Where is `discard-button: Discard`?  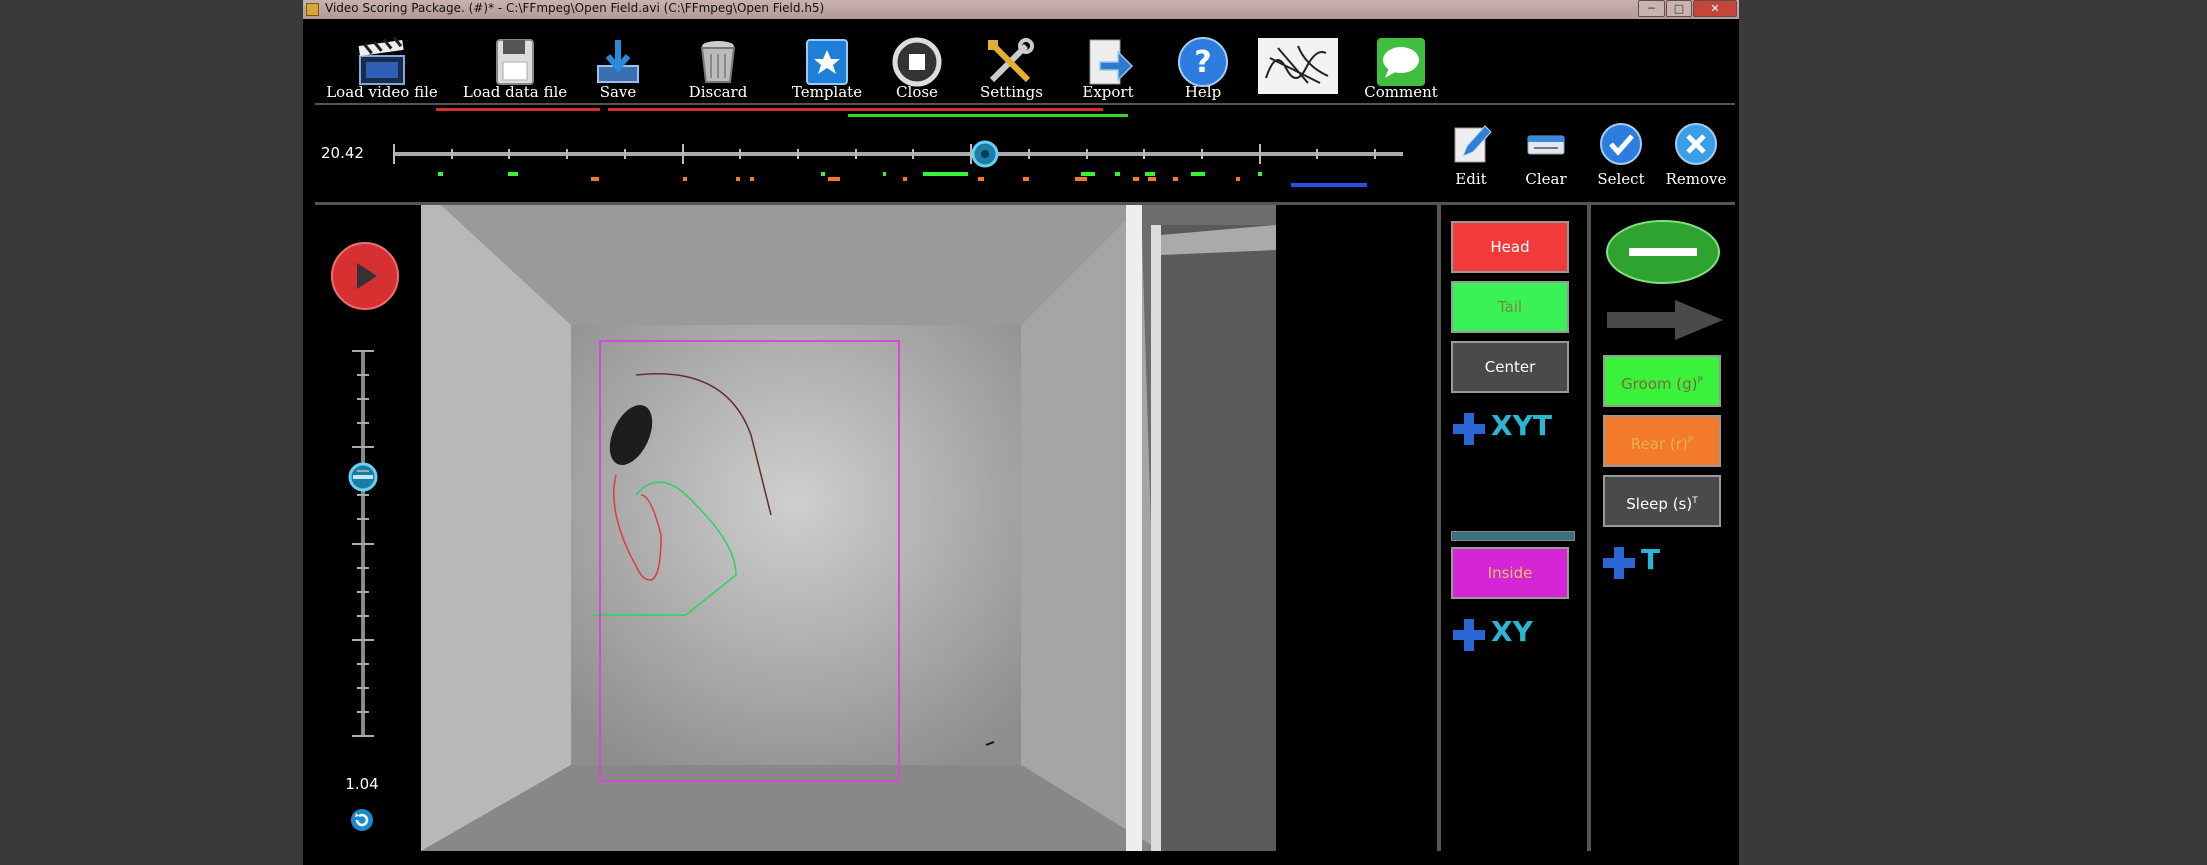 discard-button: Discard is located at coordinates (718, 68).